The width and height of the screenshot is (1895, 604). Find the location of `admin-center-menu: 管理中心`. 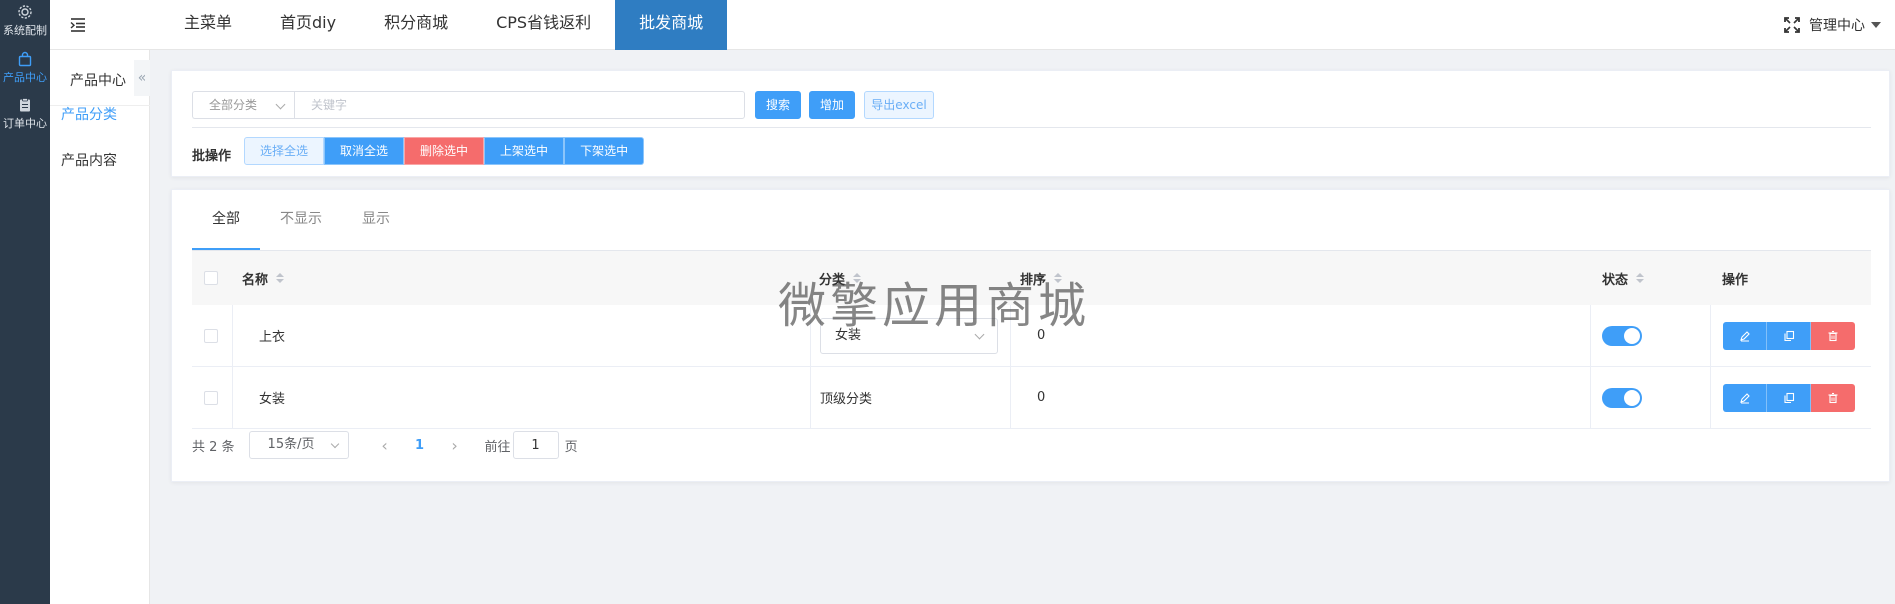

admin-center-menu: 管理中心 is located at coordinates (1832, 25).